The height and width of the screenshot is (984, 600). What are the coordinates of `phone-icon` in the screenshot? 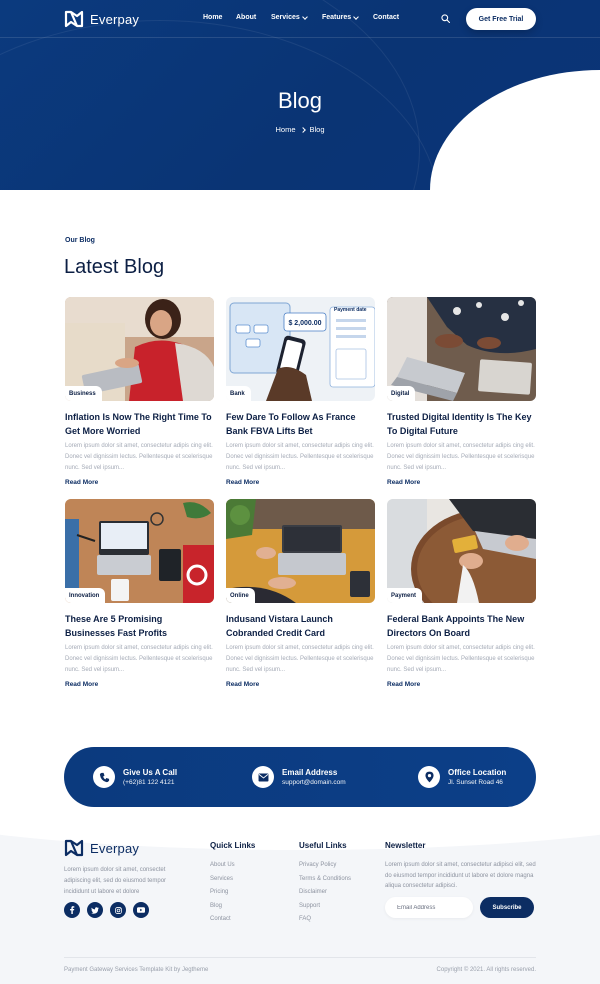 It's located at (104, 777).